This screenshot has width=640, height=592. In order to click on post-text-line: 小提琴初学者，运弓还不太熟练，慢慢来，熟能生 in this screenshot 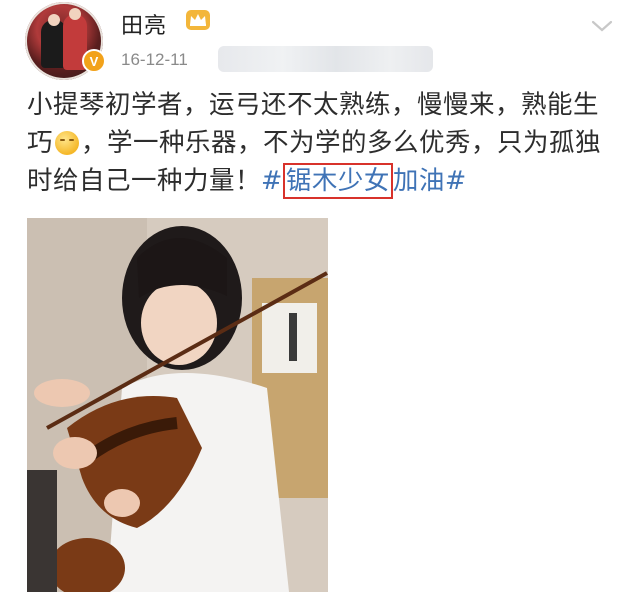, I will do `click(313, 105)`.